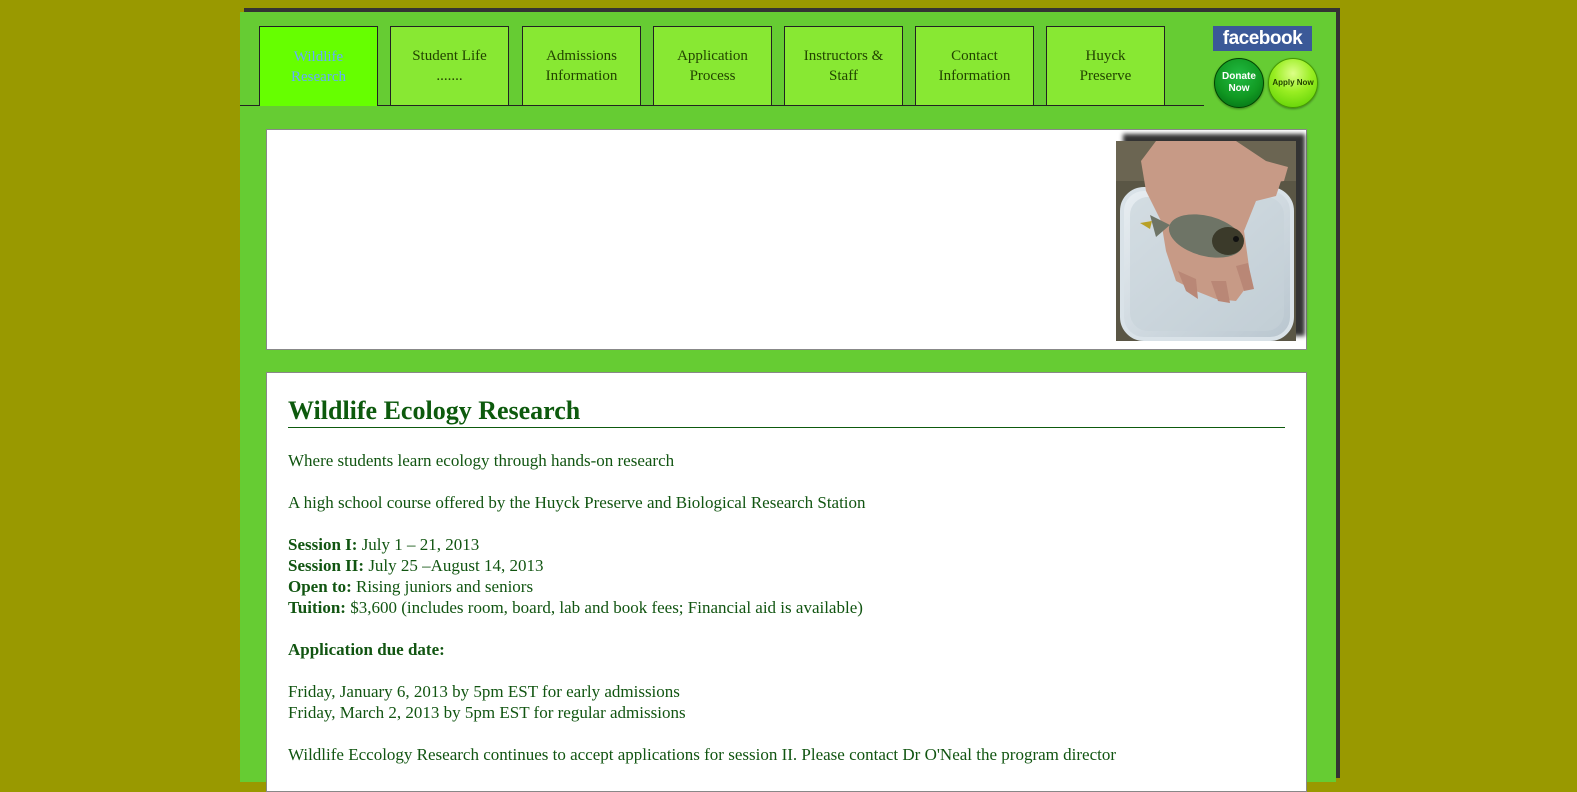 This screenshot has height=792, width=1577. Describe the element at coordinates (1105, 76) in the screenshot. I see `tab-label: Preserve` at that location.